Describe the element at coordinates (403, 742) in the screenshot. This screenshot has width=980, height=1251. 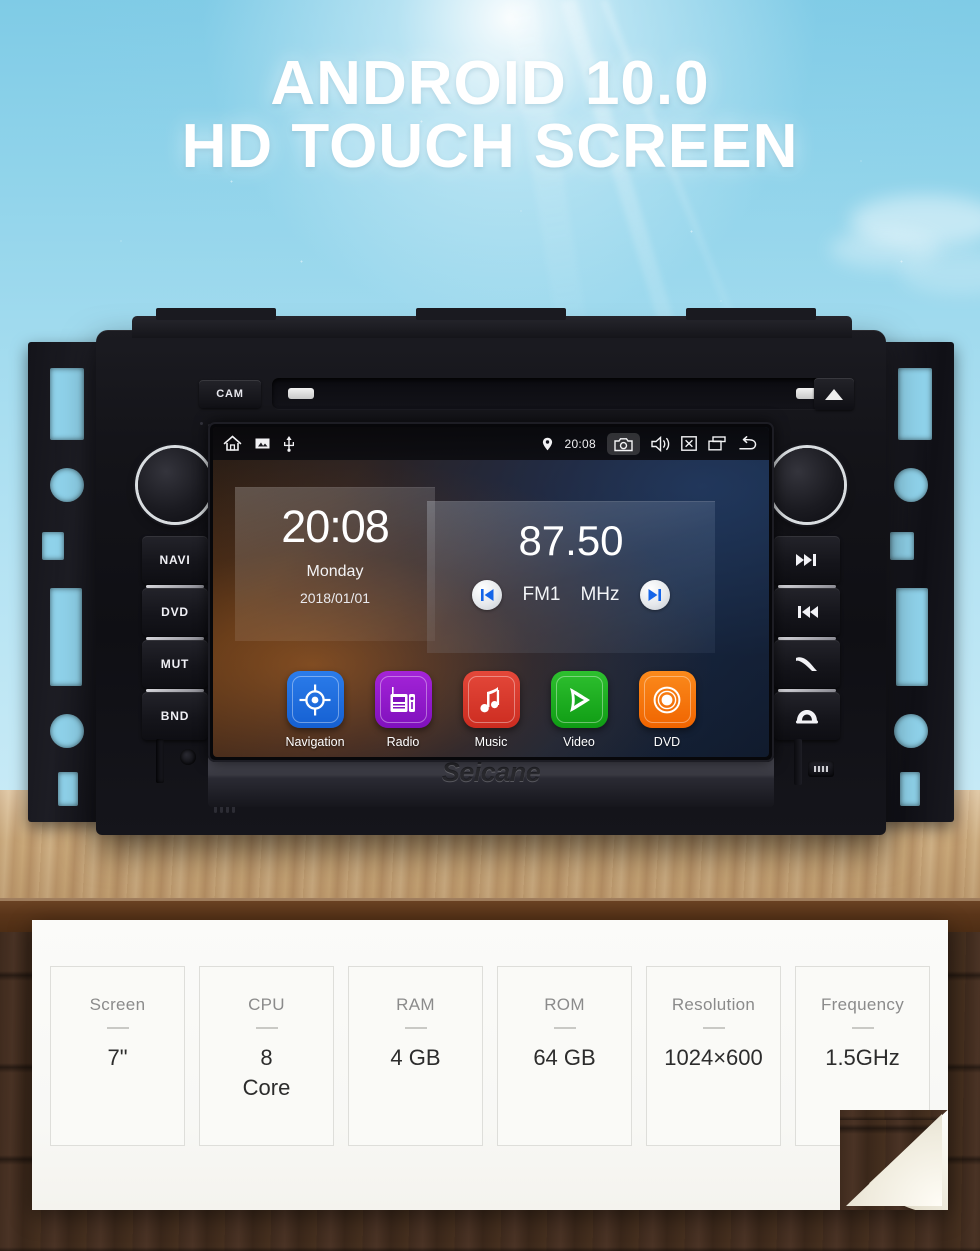
I see `app-label: Radio` at that location.